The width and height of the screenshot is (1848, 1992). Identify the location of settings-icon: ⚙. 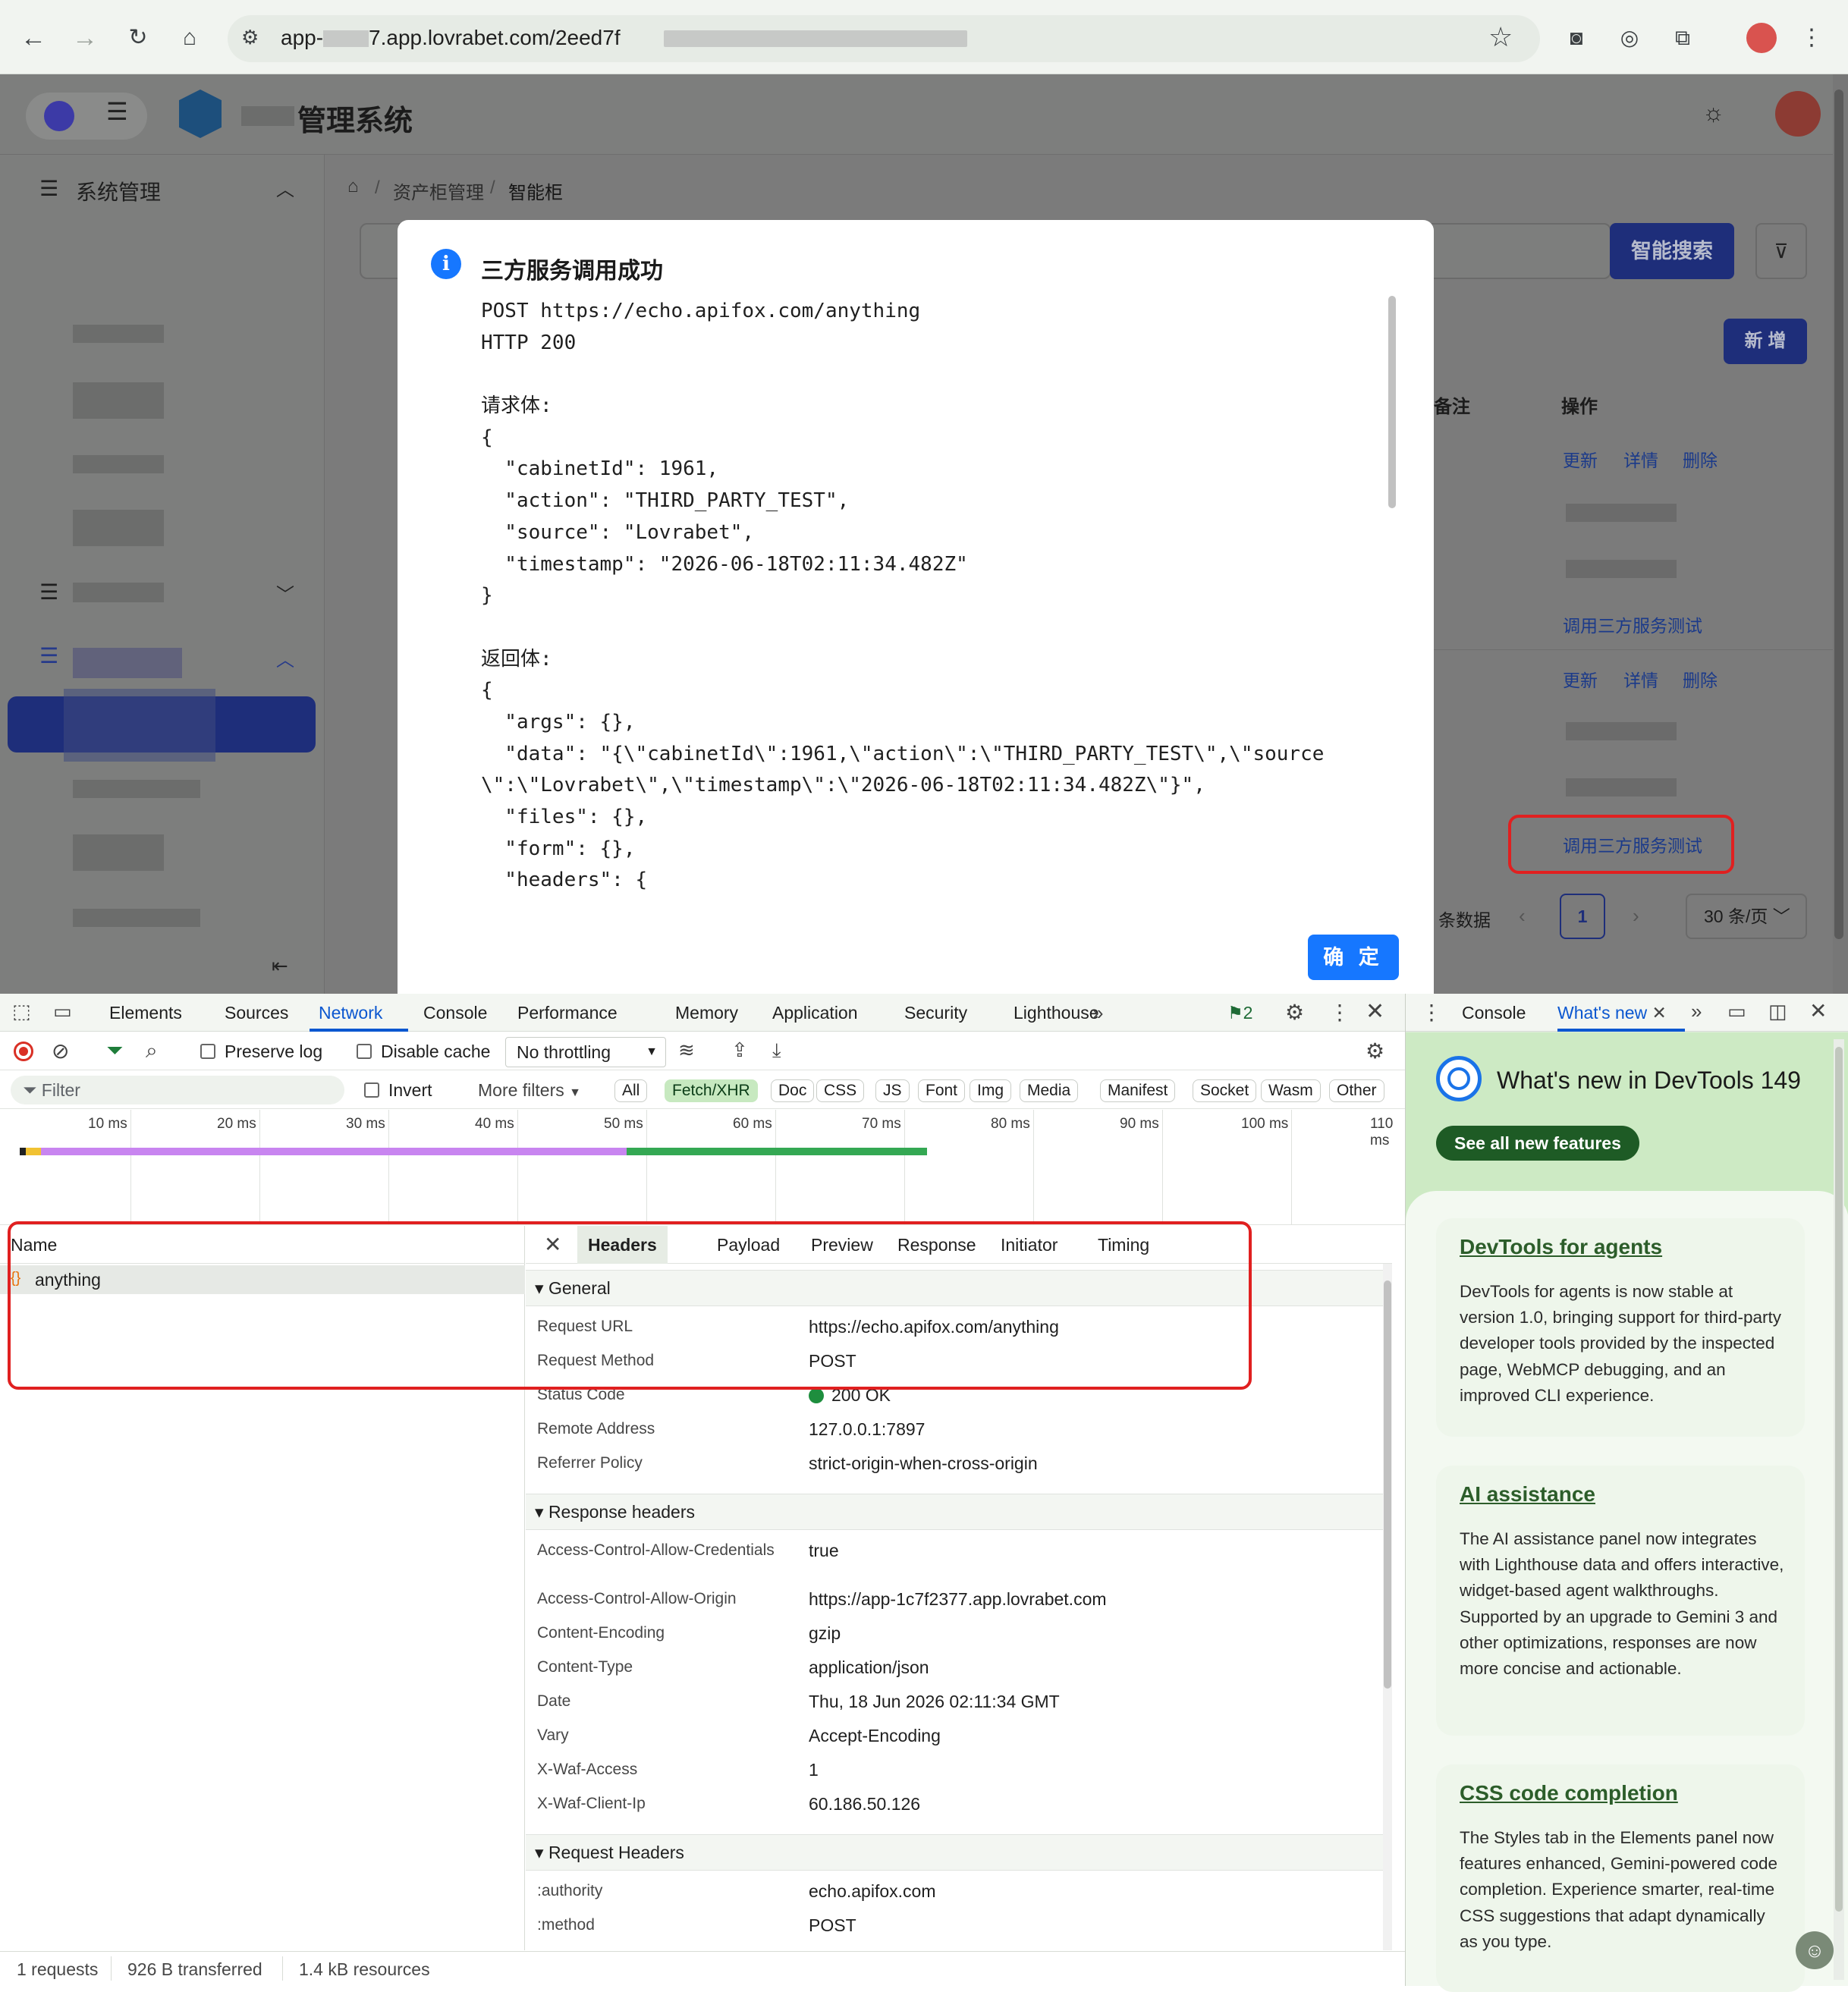
(1294, 1012).